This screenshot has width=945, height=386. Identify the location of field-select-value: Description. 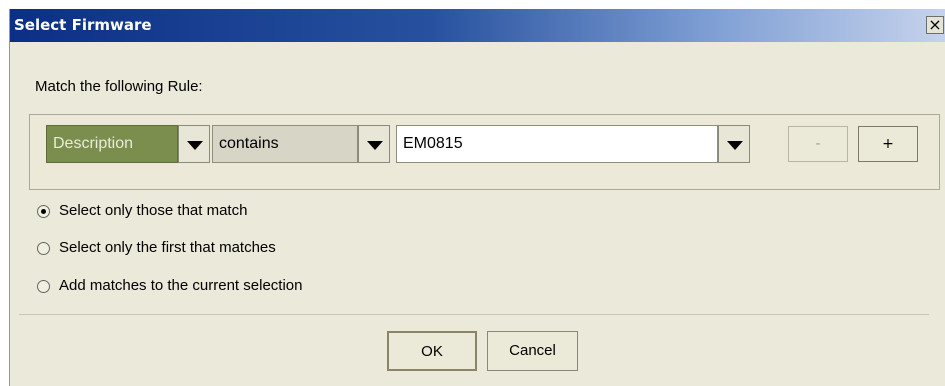
(112, 144).